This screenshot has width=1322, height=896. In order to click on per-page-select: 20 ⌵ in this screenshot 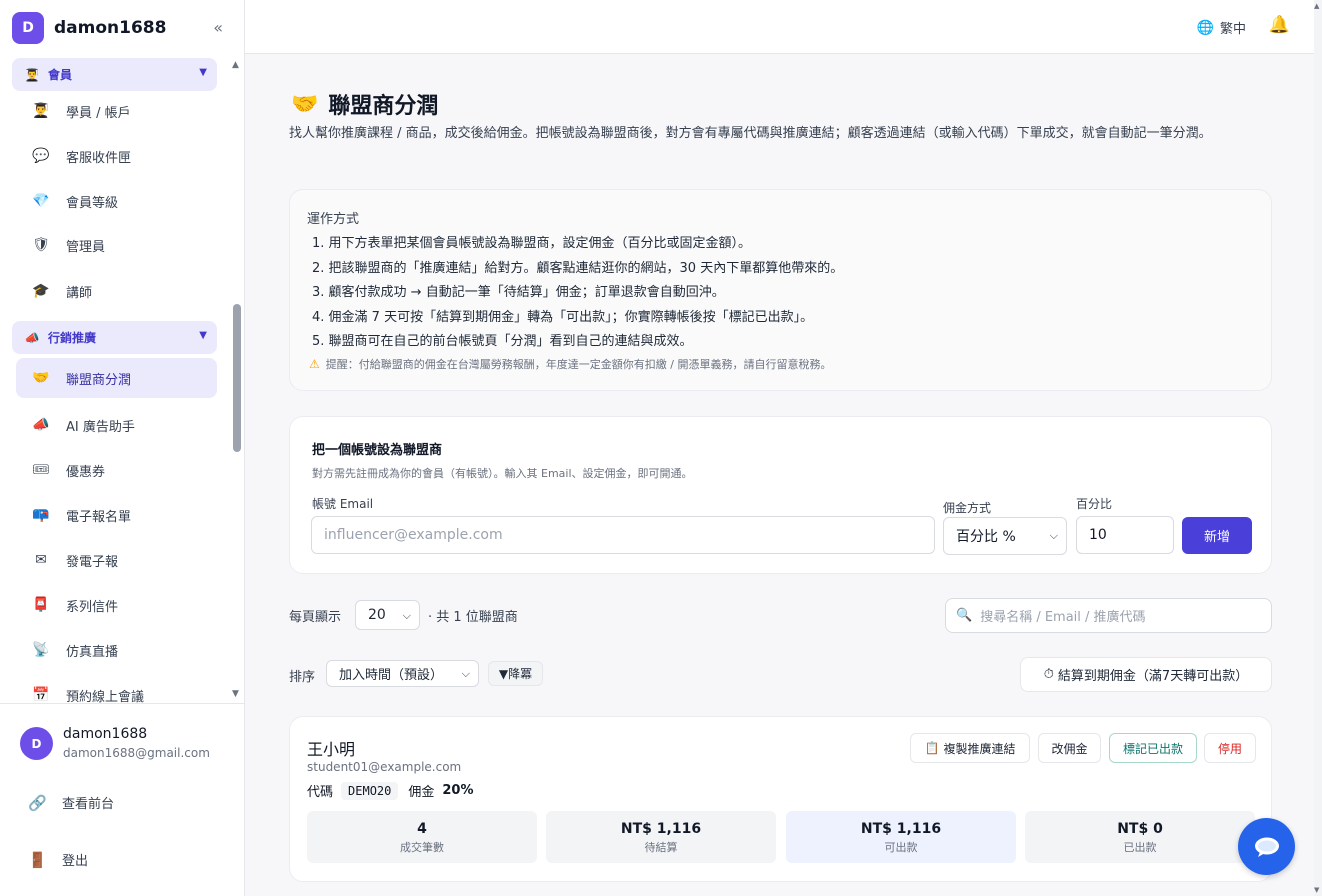, I will do `click(387, 615)`.